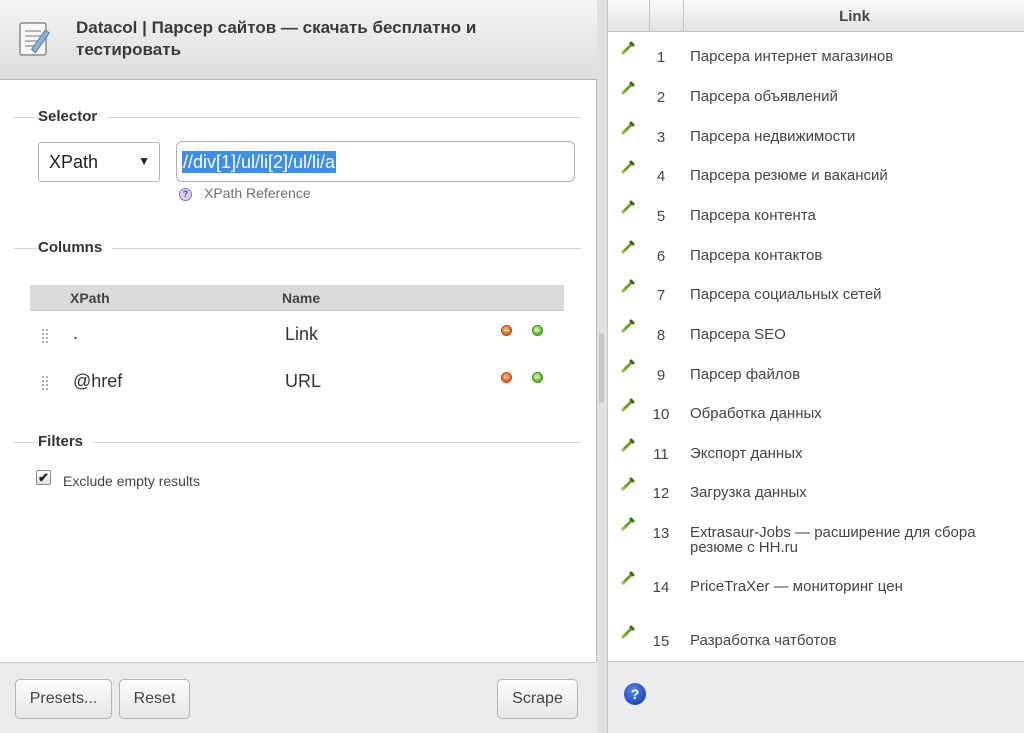 Image resolution: width=1024 pixels, height=733 pixels. What do you see at coordinates (661, 57) in the screenshot?
I see `row-number: 1` at bounding box center [661, 57].